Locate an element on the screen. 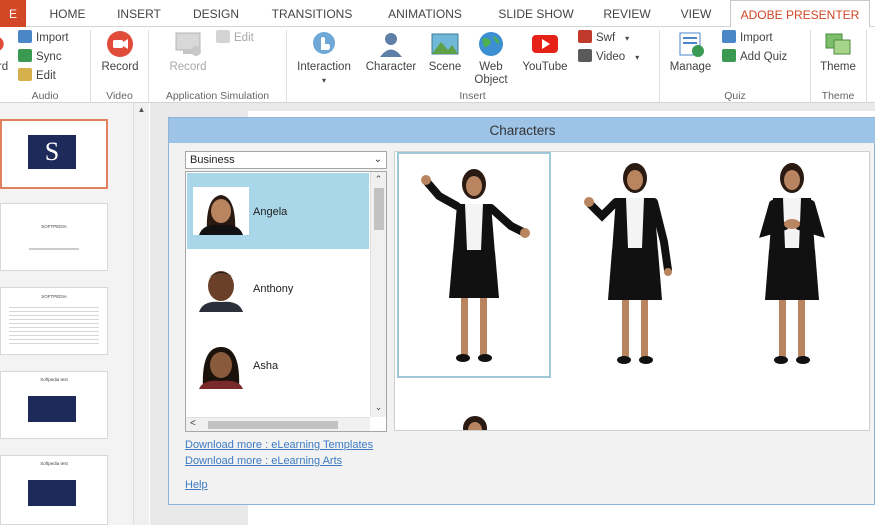 The width and height of the screenshot is (875, 525). audio-edit-label: Edit is located at coordinates (46, 76).